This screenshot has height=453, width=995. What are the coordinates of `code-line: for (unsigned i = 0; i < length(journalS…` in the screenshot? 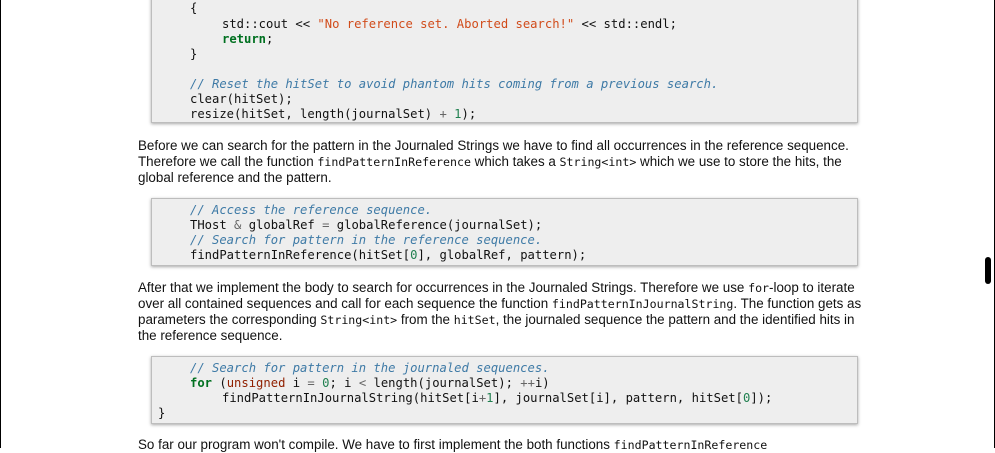 It's located at (370, 383).